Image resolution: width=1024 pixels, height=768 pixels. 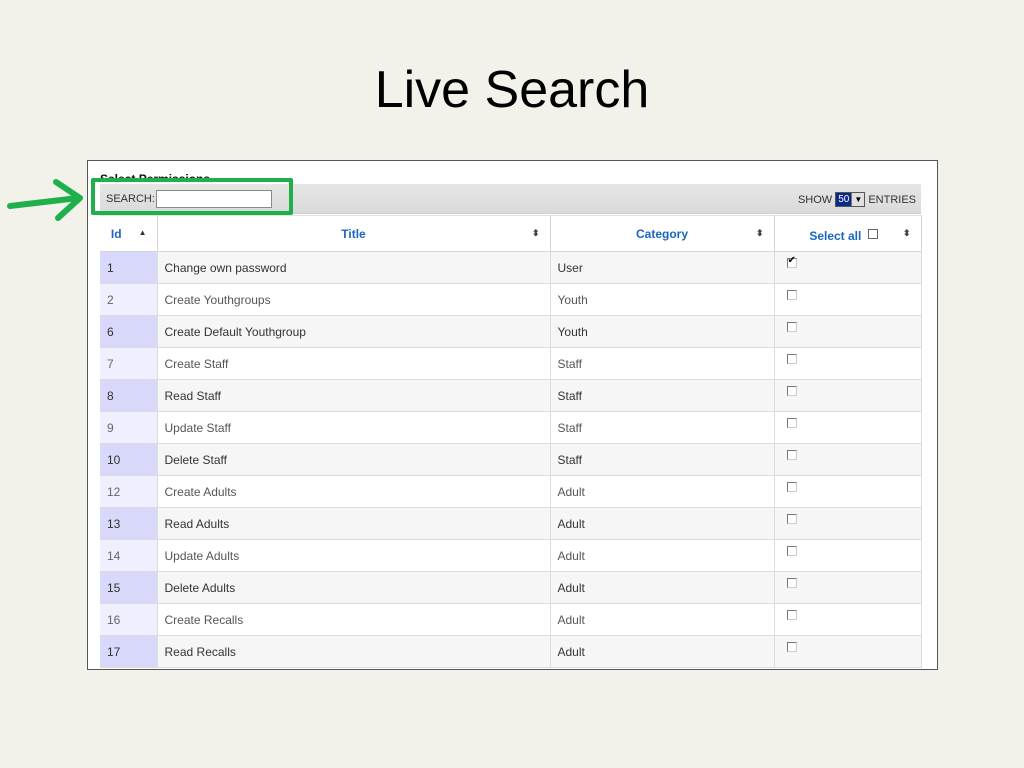 I want to click on table-row: 8 Read Staff Staff, so click(x=511, y=395).